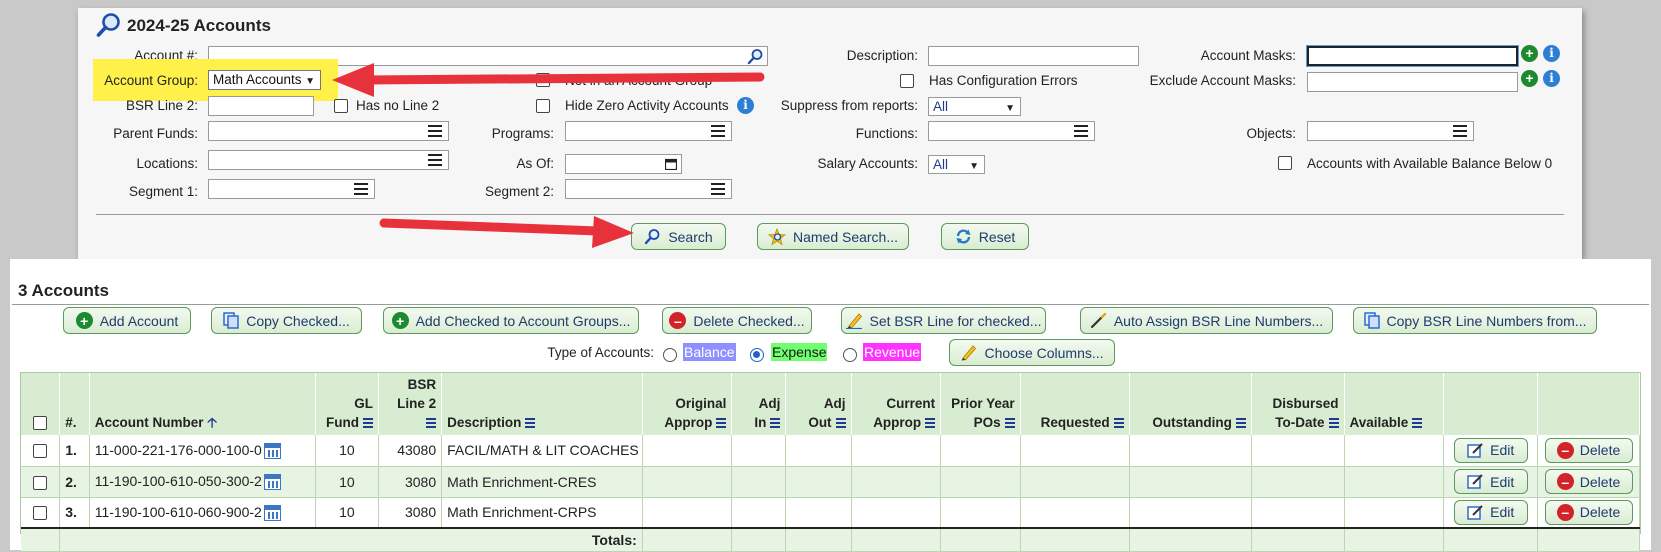  I want to click on reset-label: Reset, so click(997, 236).